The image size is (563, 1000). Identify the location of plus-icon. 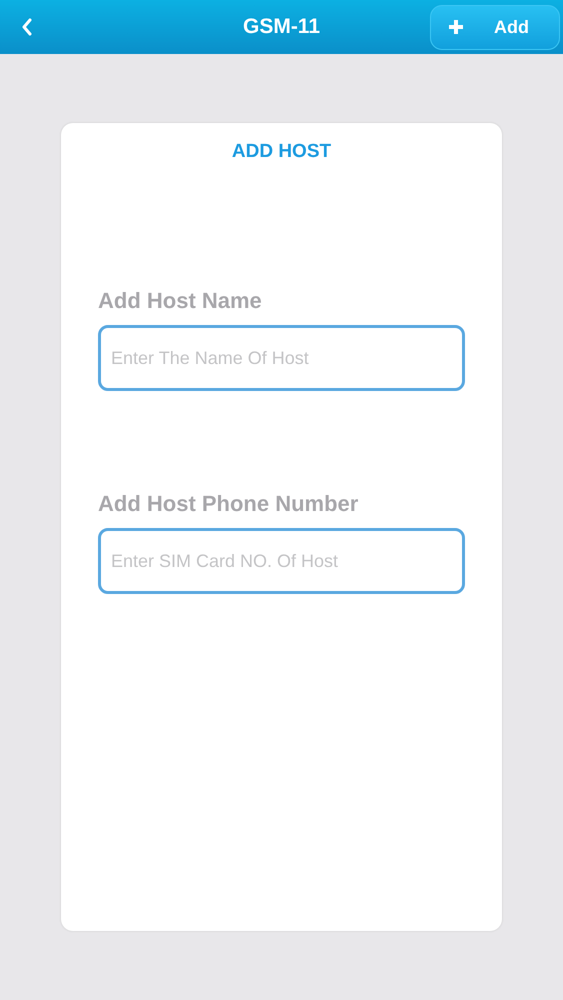
(456, 27).